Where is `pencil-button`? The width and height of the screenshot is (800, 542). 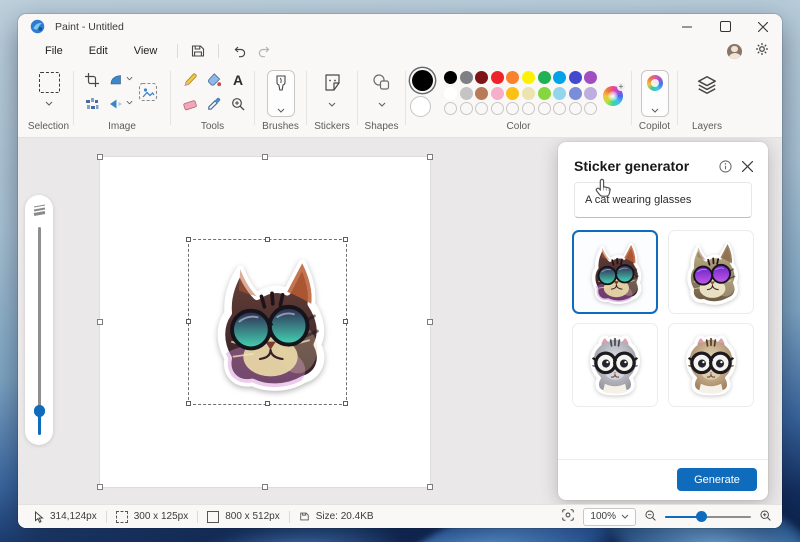
pencil-button is located at coordinates (190, 80).